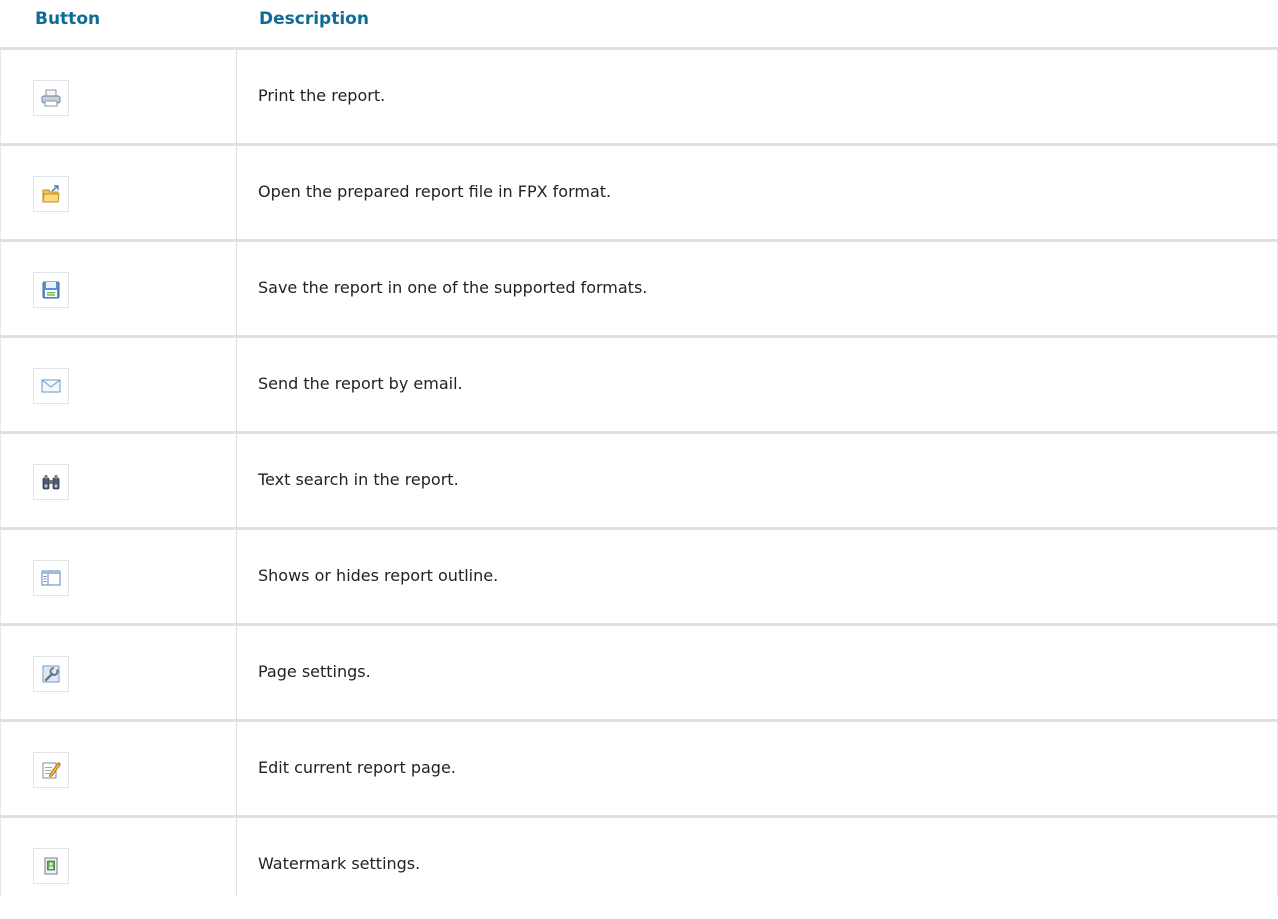 The height and width of the screenshot is (919, 1278). Describe the element at coordinates (357, 767) in the screenshot. I see `row-description: Edit current report page.` at that location.